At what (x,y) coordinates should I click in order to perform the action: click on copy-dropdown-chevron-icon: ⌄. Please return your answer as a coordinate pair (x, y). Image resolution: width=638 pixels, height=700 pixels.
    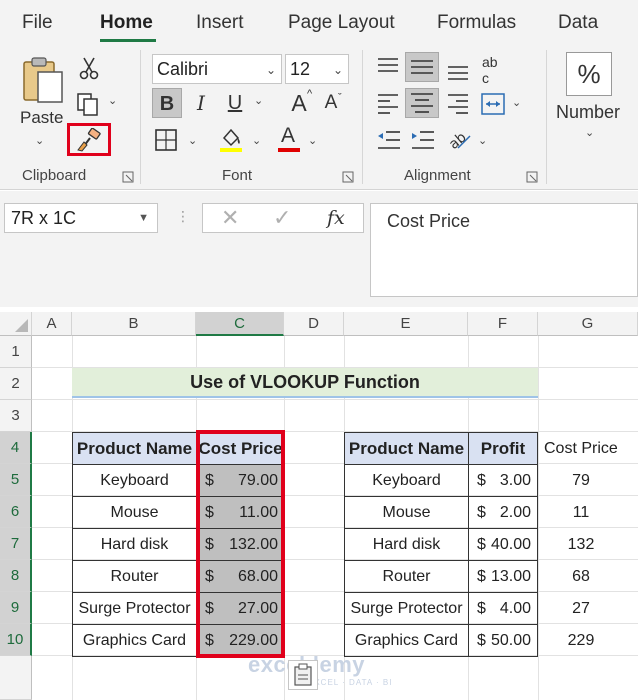
    Looking at the image, I should click on (112, 100).